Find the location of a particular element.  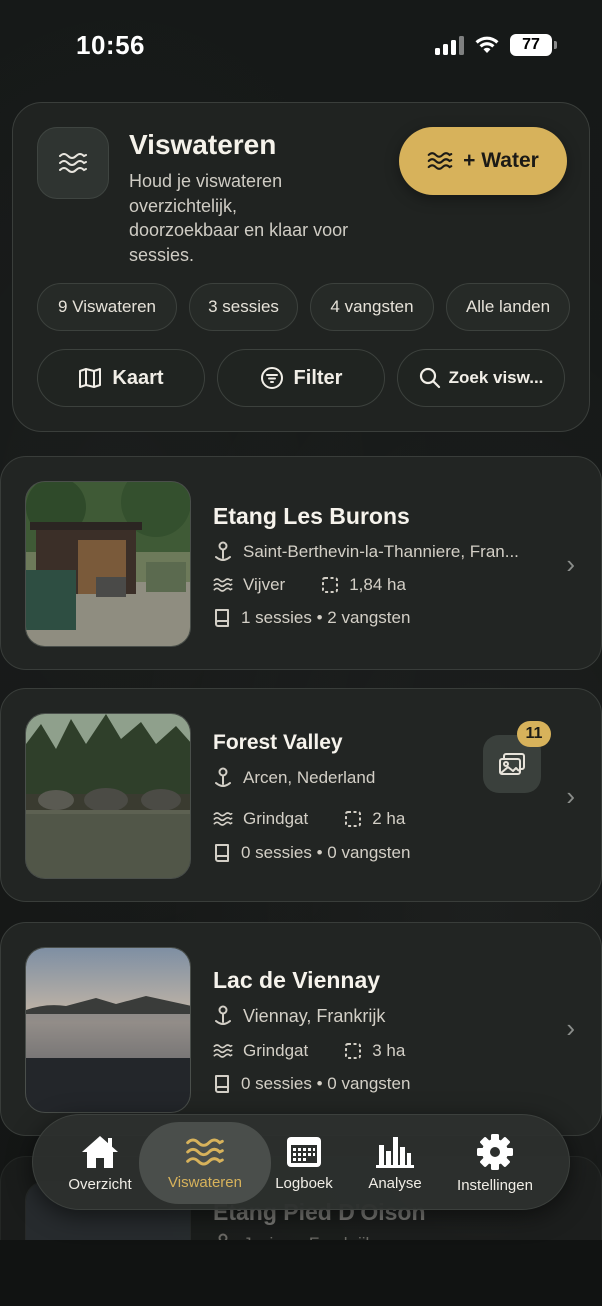

water-size: 1,84 ha is located at coordinates (377, 584).